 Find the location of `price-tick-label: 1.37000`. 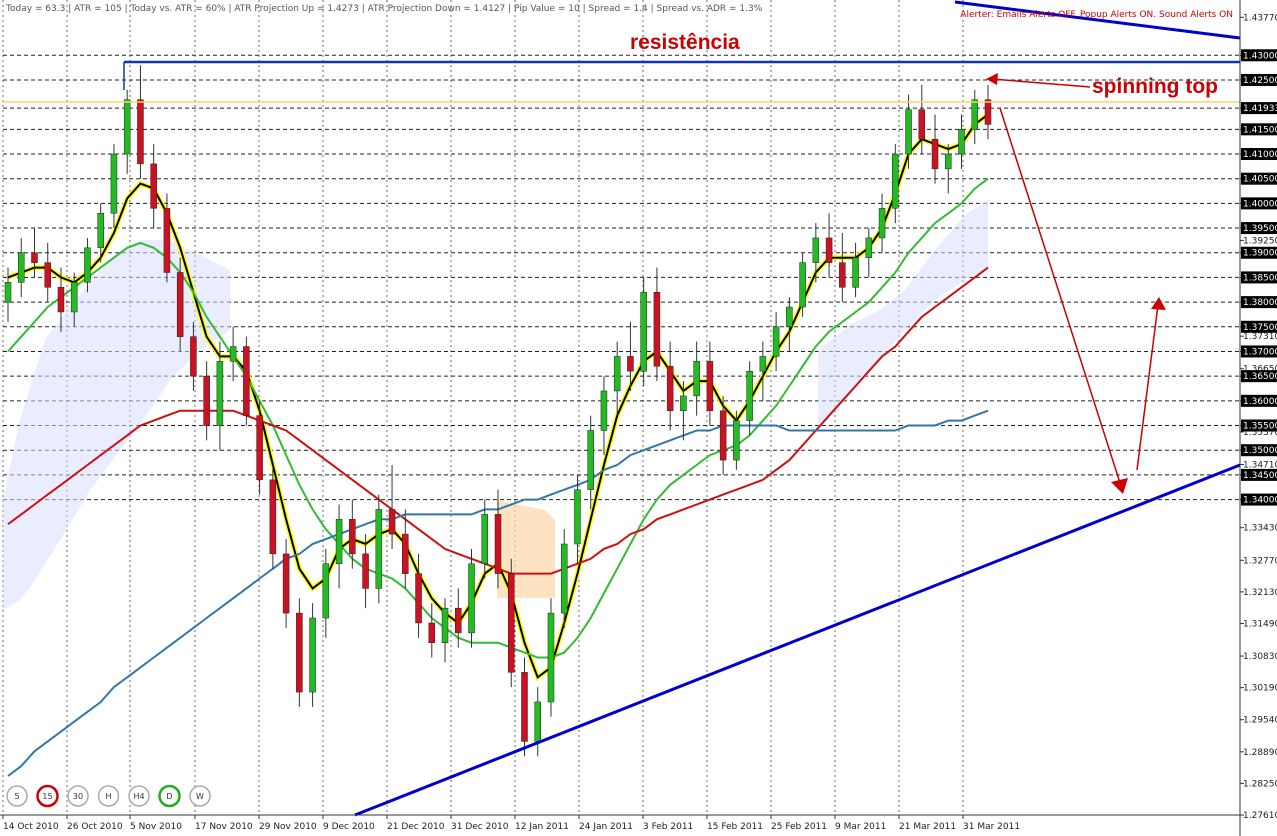

price-tick-label: 1.37000 is located at coordinates (1260, 352).